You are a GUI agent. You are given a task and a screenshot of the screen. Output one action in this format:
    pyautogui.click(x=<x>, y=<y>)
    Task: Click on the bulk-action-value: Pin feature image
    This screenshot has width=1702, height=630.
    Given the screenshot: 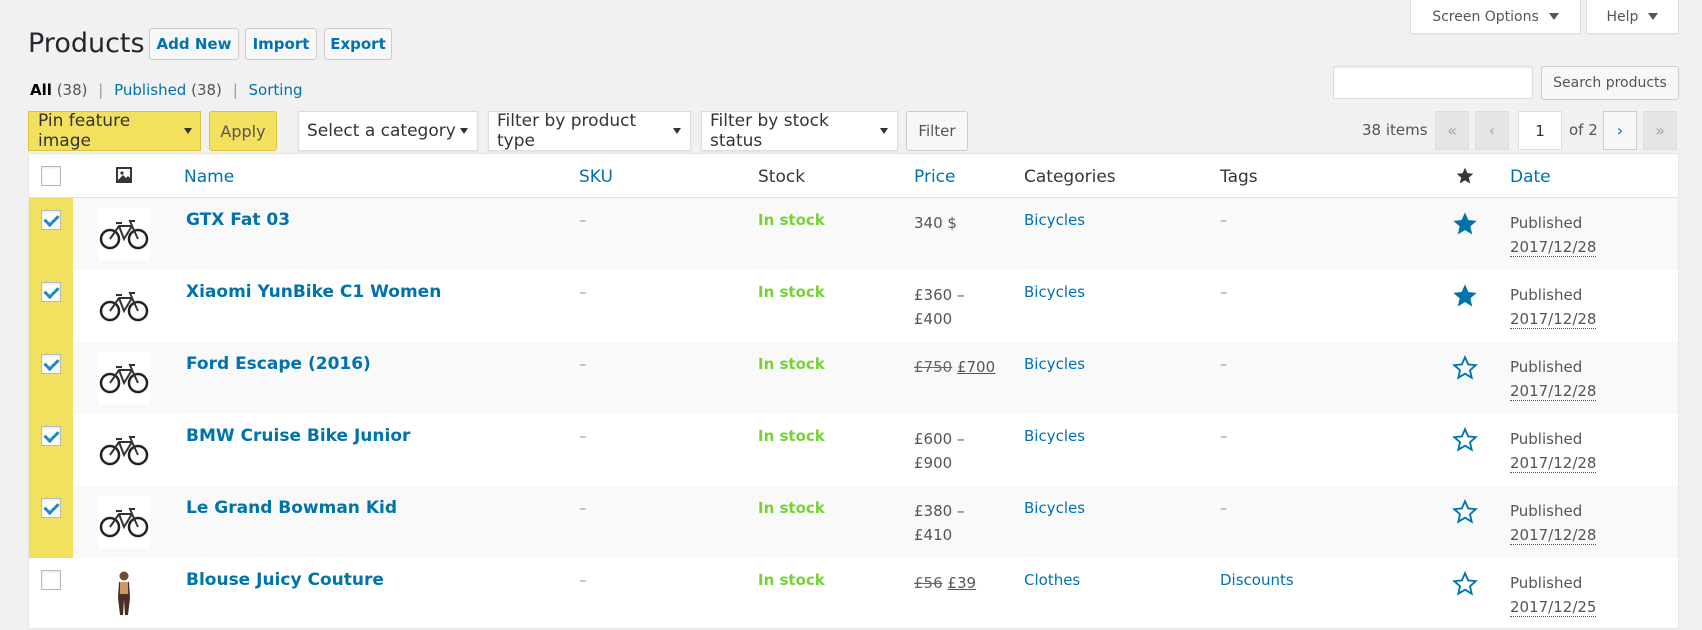 What is the action you would take?
    pyautogui.click(x=84, y=131)
    